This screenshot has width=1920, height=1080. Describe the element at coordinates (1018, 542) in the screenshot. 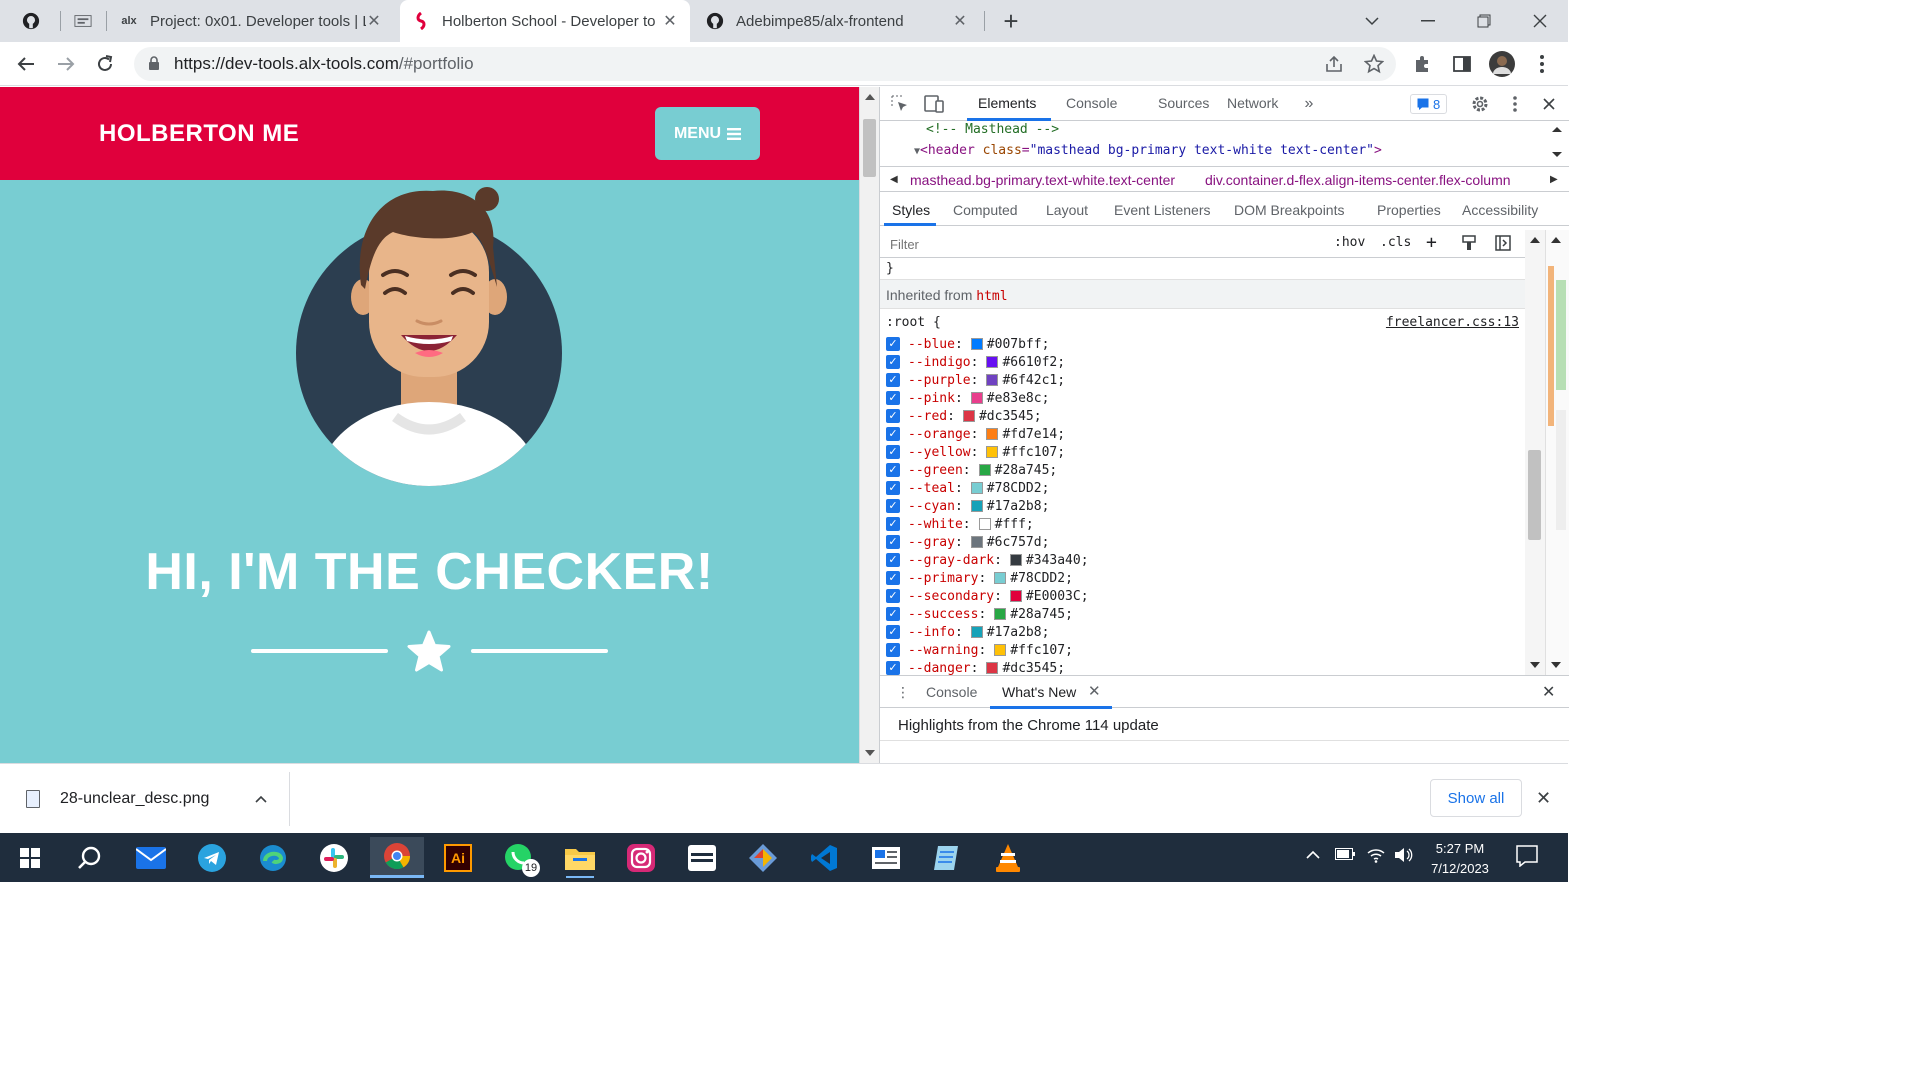

I see `property-value: #6c757d;` at that location.